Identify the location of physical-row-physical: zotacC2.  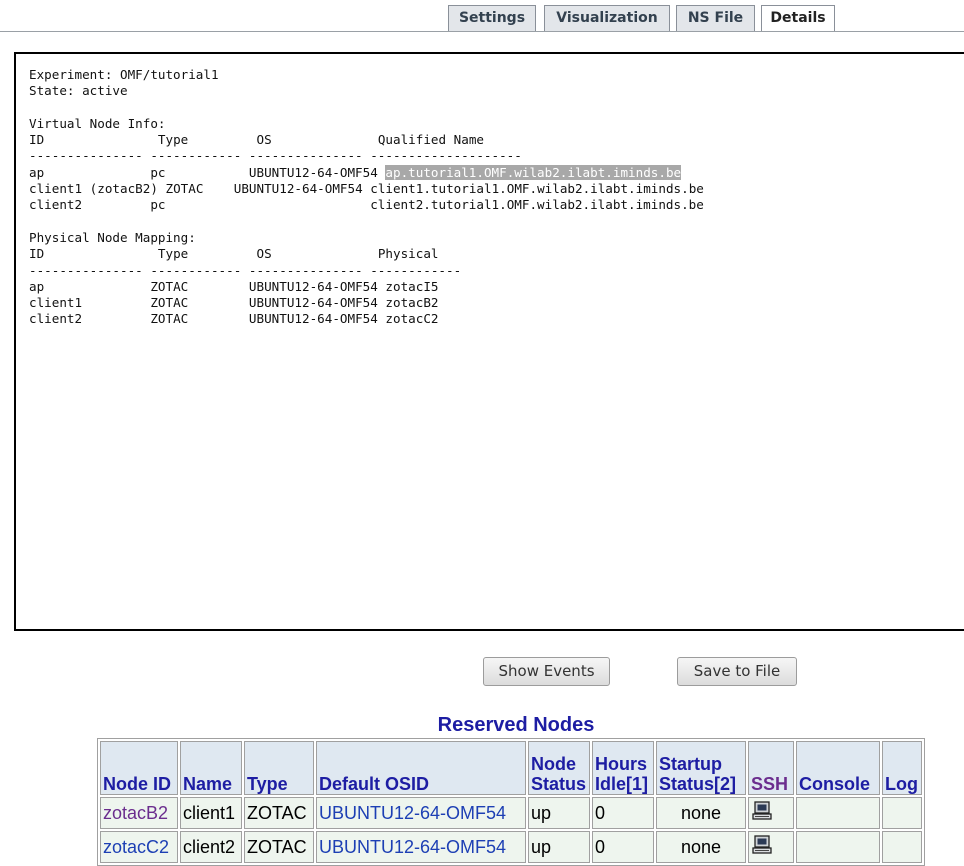
(412, 319).